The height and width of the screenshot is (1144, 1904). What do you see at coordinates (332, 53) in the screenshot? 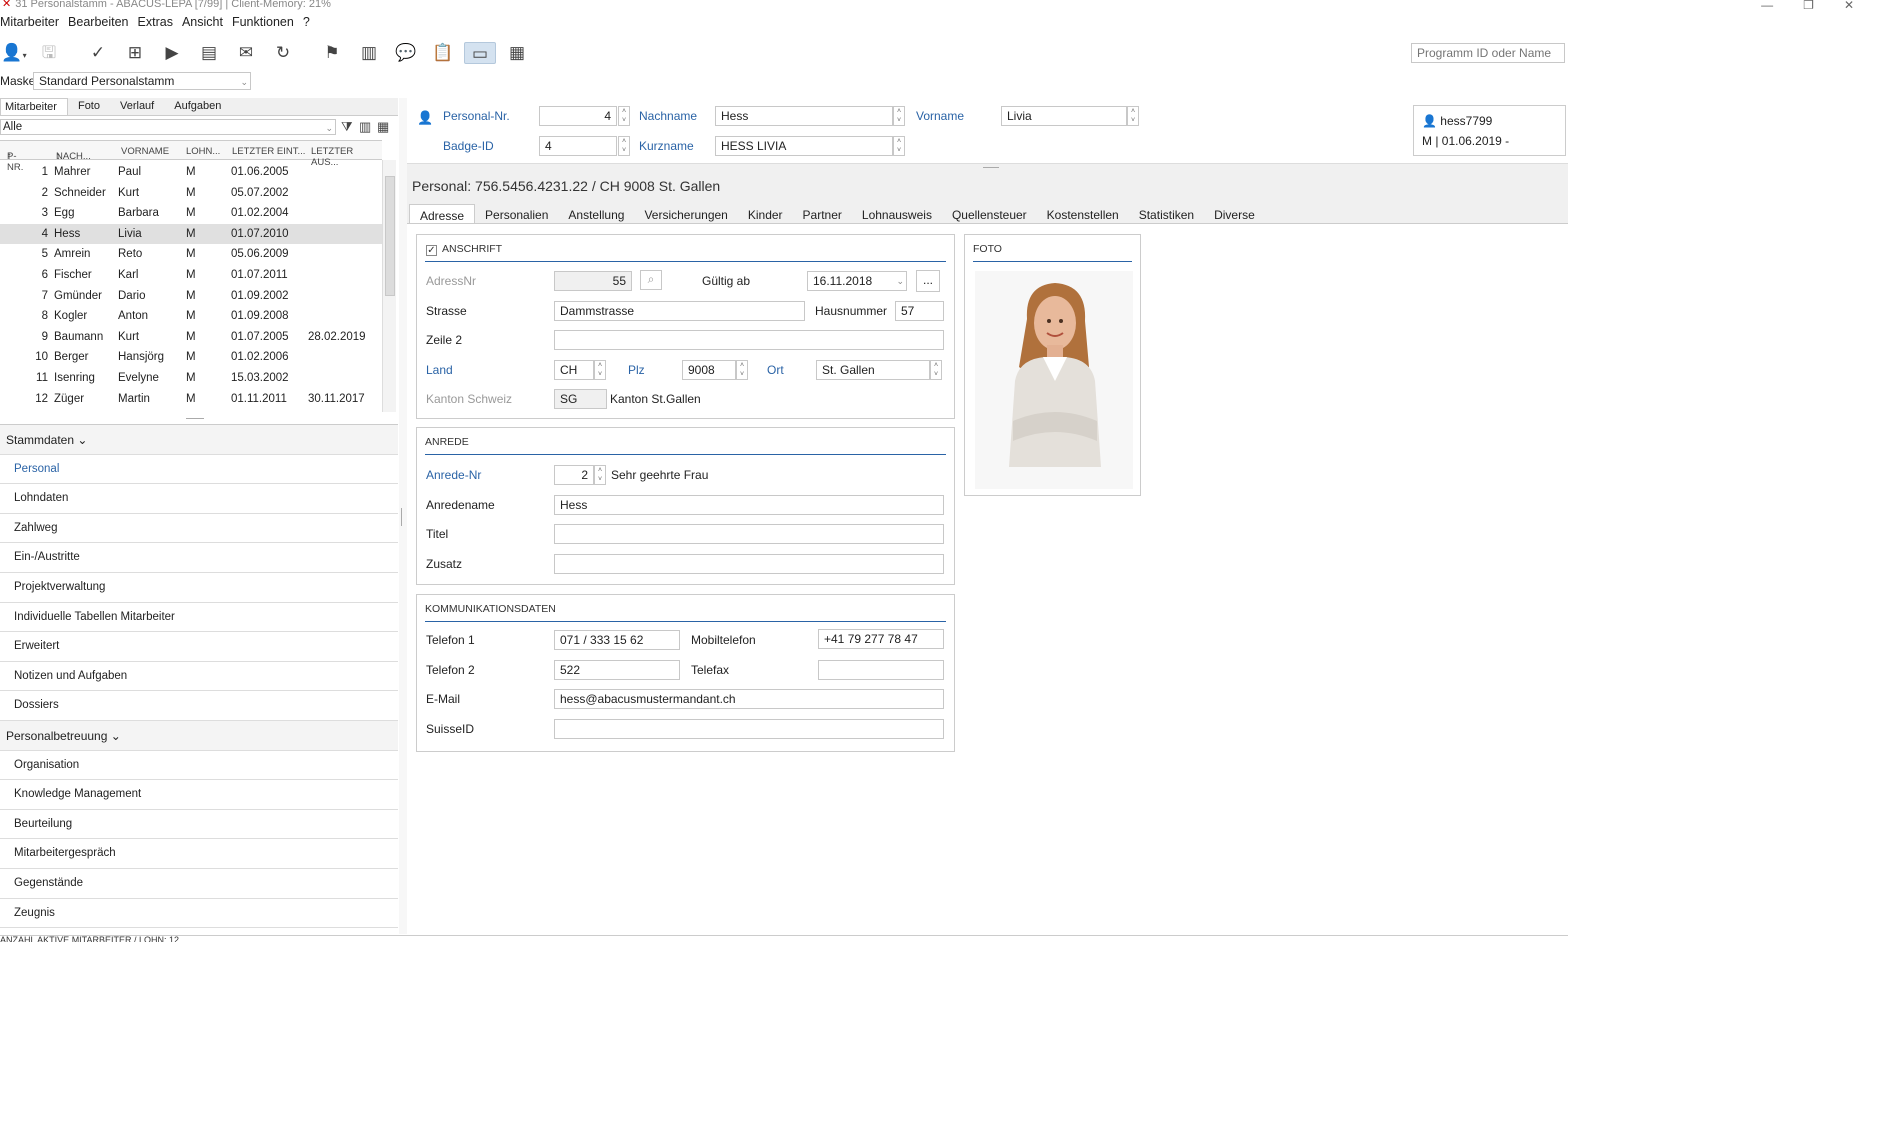
I see `signpost-icon: ⚑` at bounding box center [332, 53].